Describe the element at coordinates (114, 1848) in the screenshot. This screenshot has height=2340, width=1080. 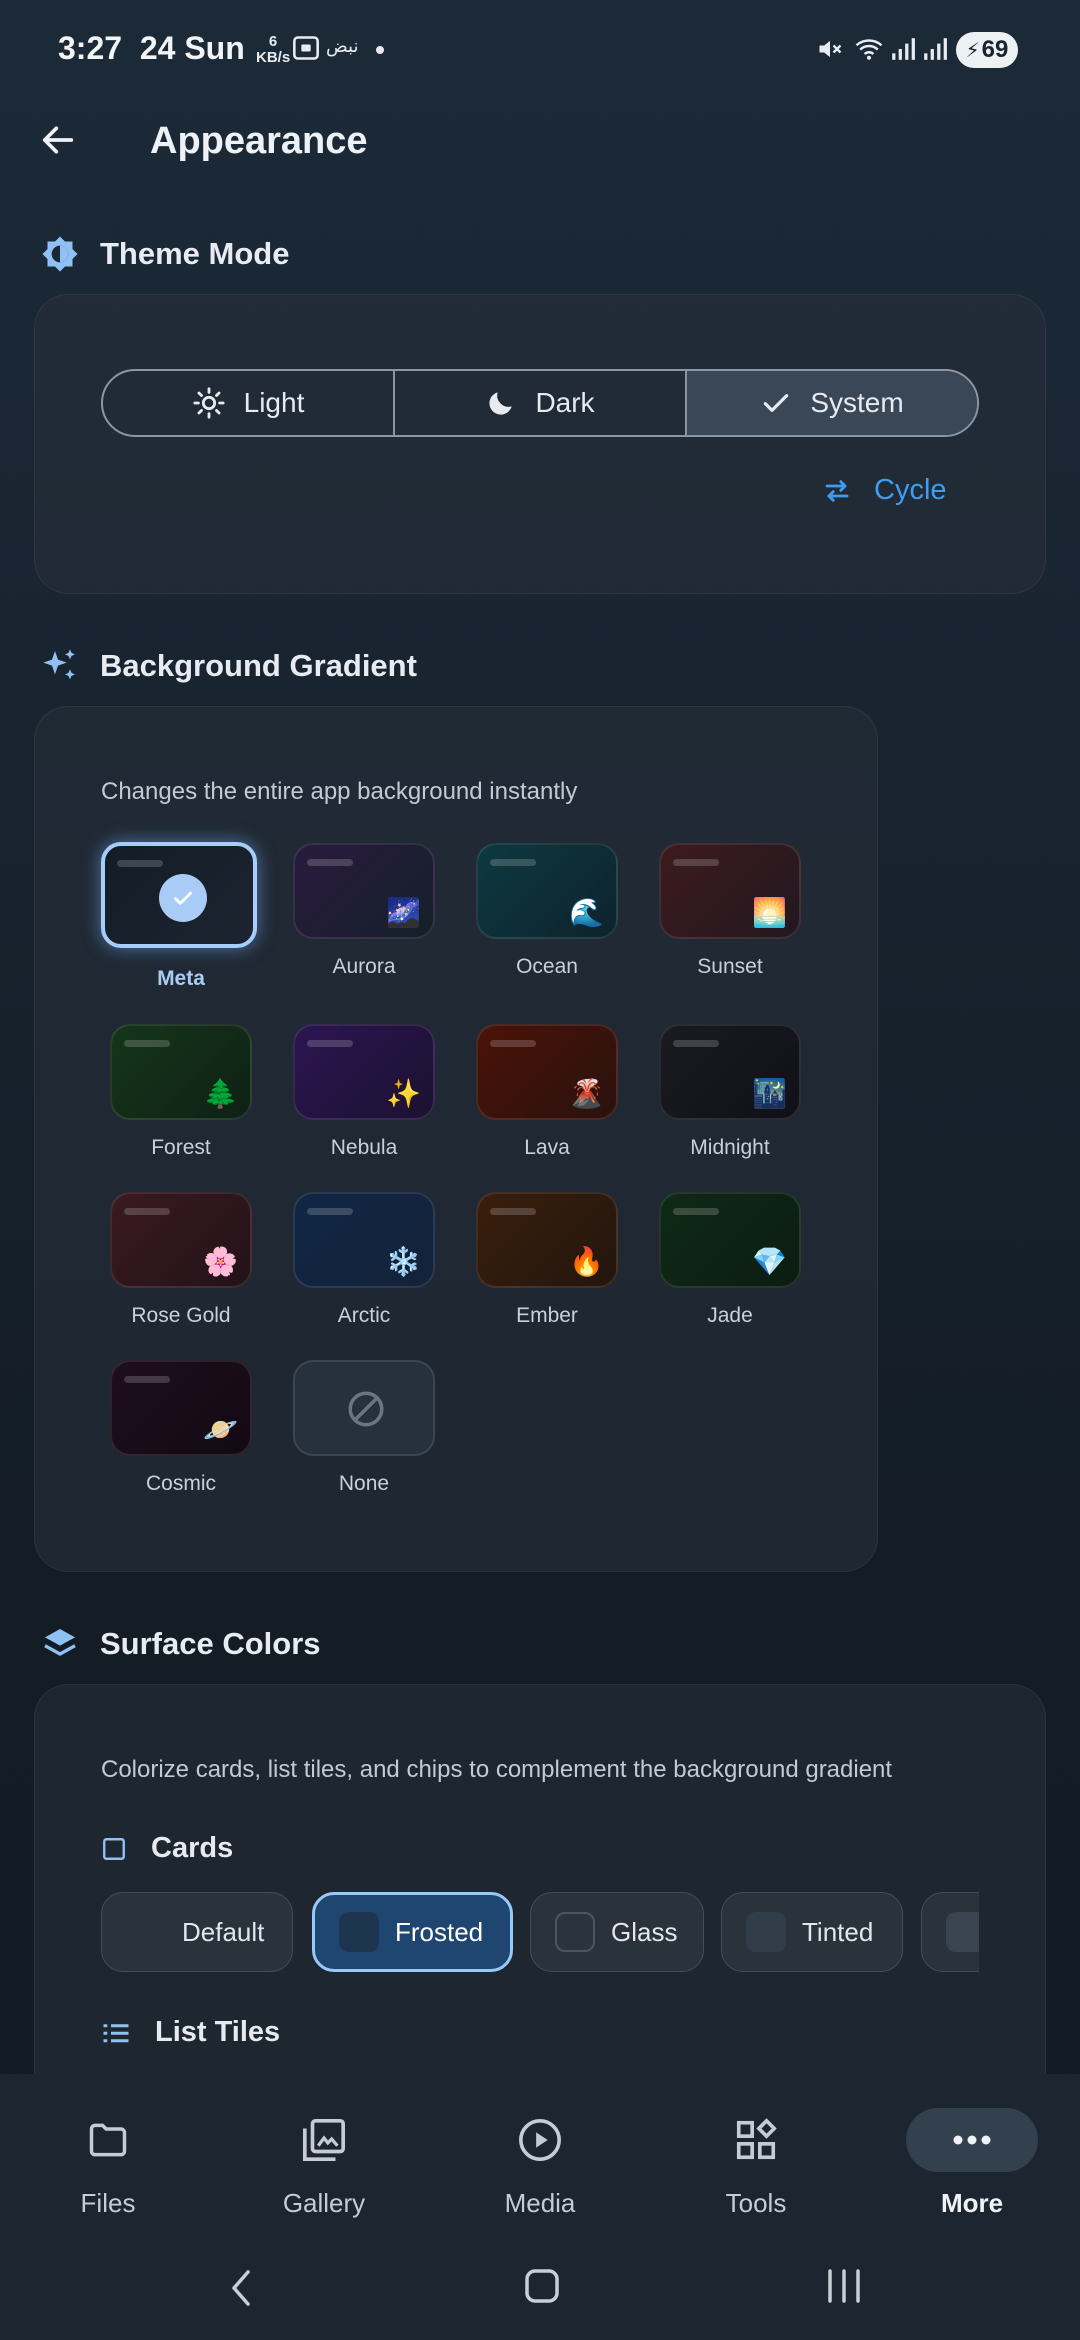
I see `square-icon` at that location.